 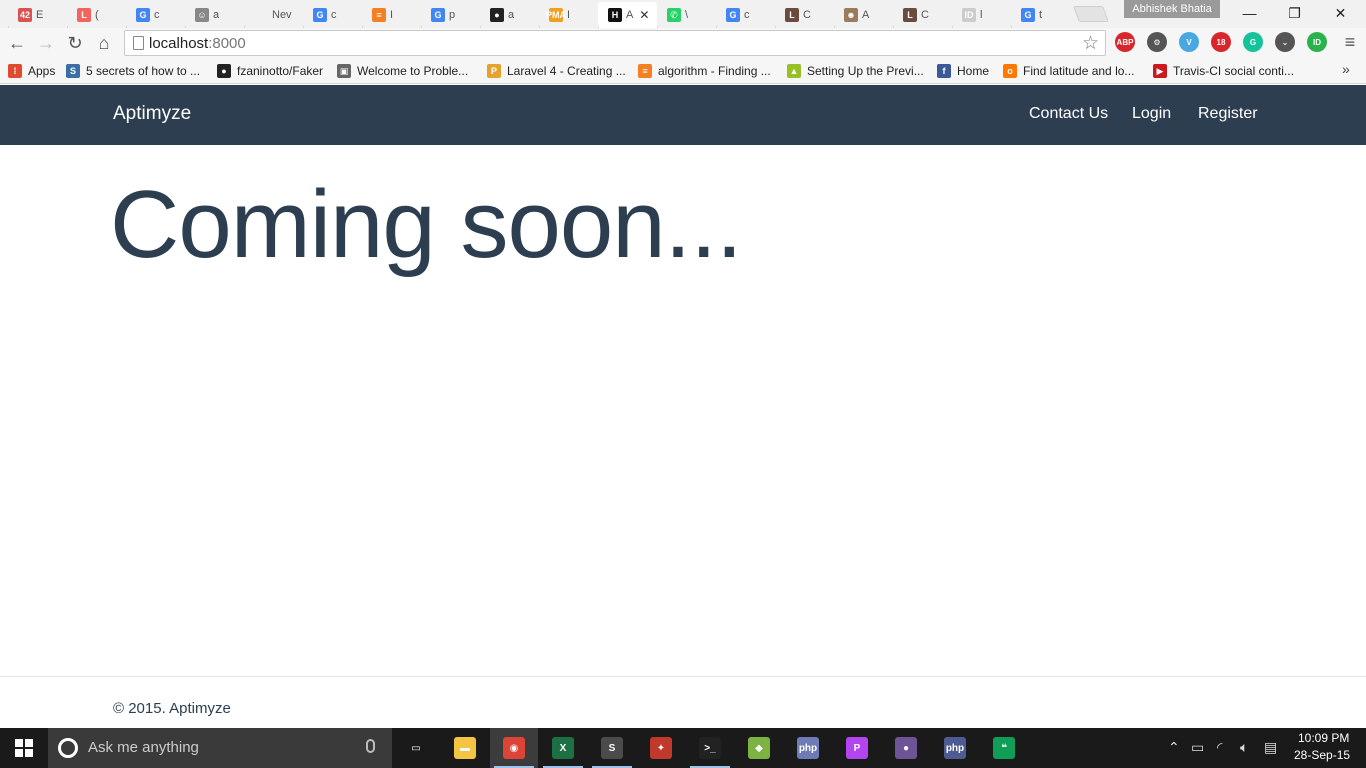 What do you see at coordinates (644, 15) in the screenshot?
I see `tab-close-icon: ✕` at bounding box center [644, 15].